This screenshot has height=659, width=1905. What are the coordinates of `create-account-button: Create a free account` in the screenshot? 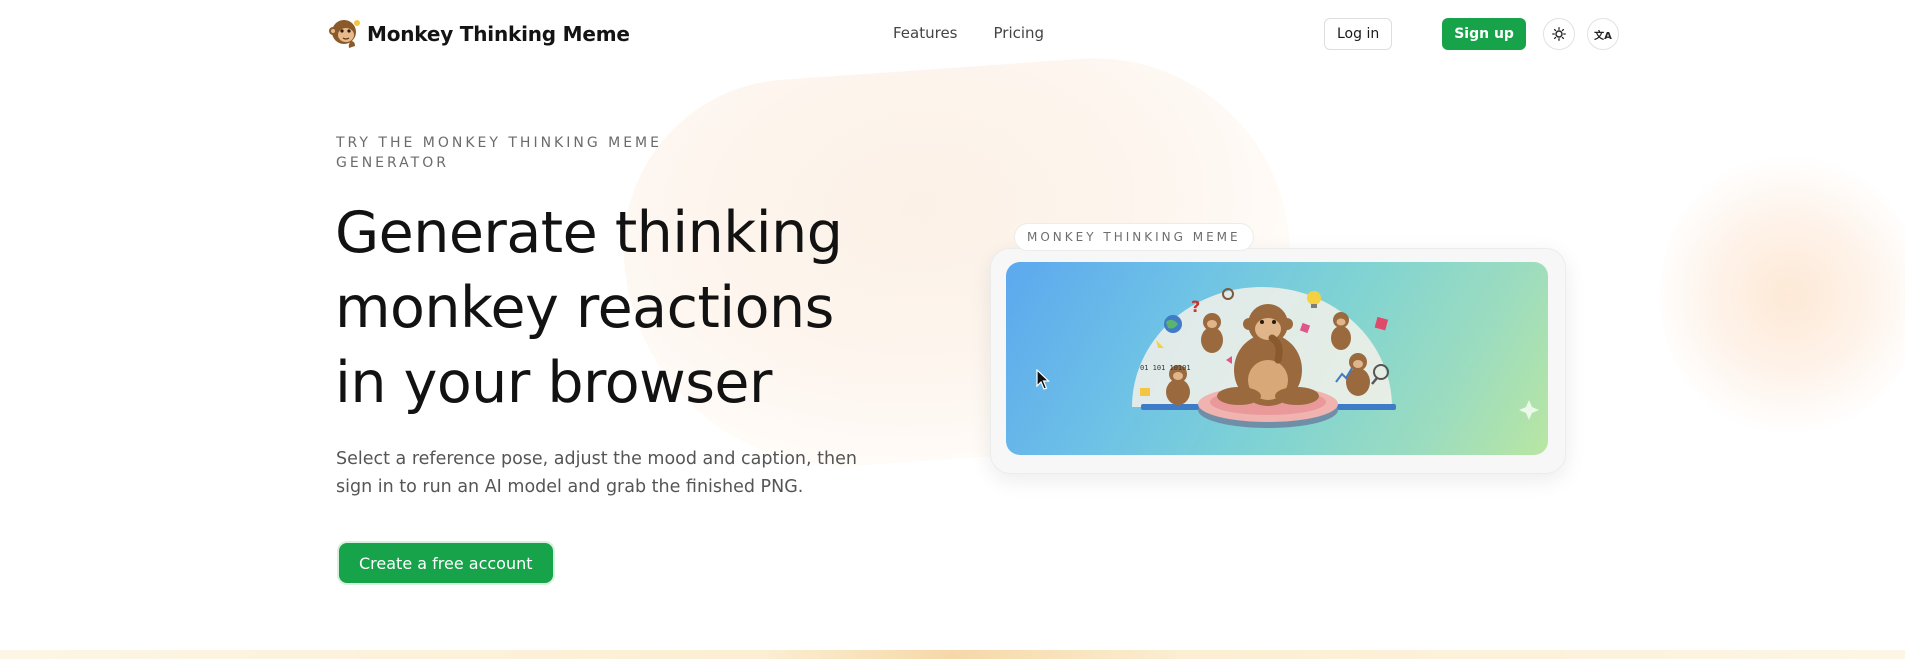 It's located at (446, 563).